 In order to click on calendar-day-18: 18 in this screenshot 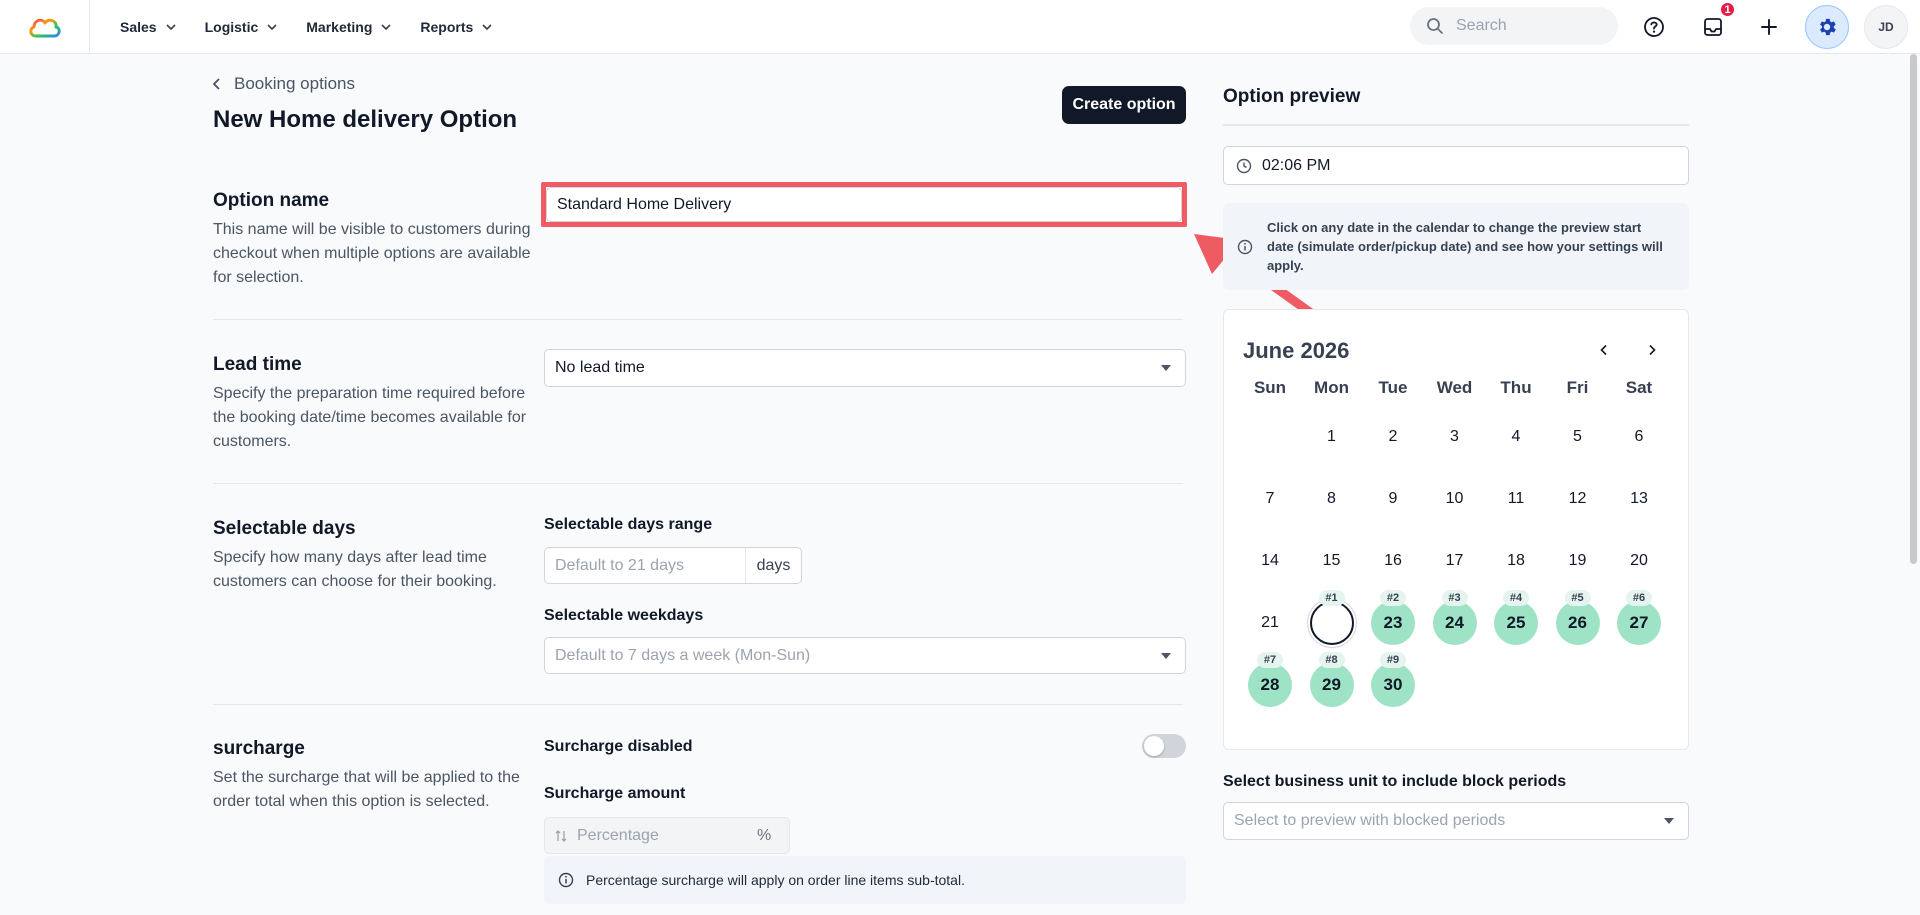, I will do `click(1516, 561)`.